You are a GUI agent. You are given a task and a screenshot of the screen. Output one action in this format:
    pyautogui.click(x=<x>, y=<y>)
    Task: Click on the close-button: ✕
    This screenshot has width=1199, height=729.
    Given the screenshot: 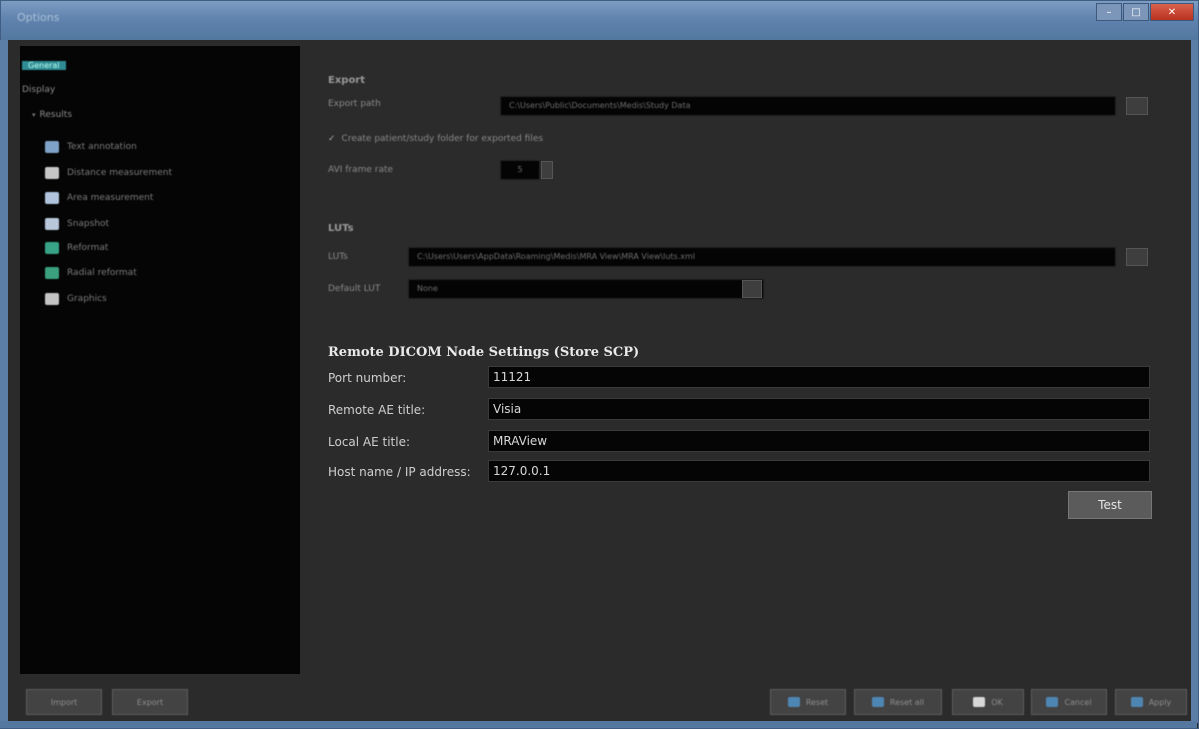 What is the action you would take?
    pyautogui.click(x=1172, y=12)
    